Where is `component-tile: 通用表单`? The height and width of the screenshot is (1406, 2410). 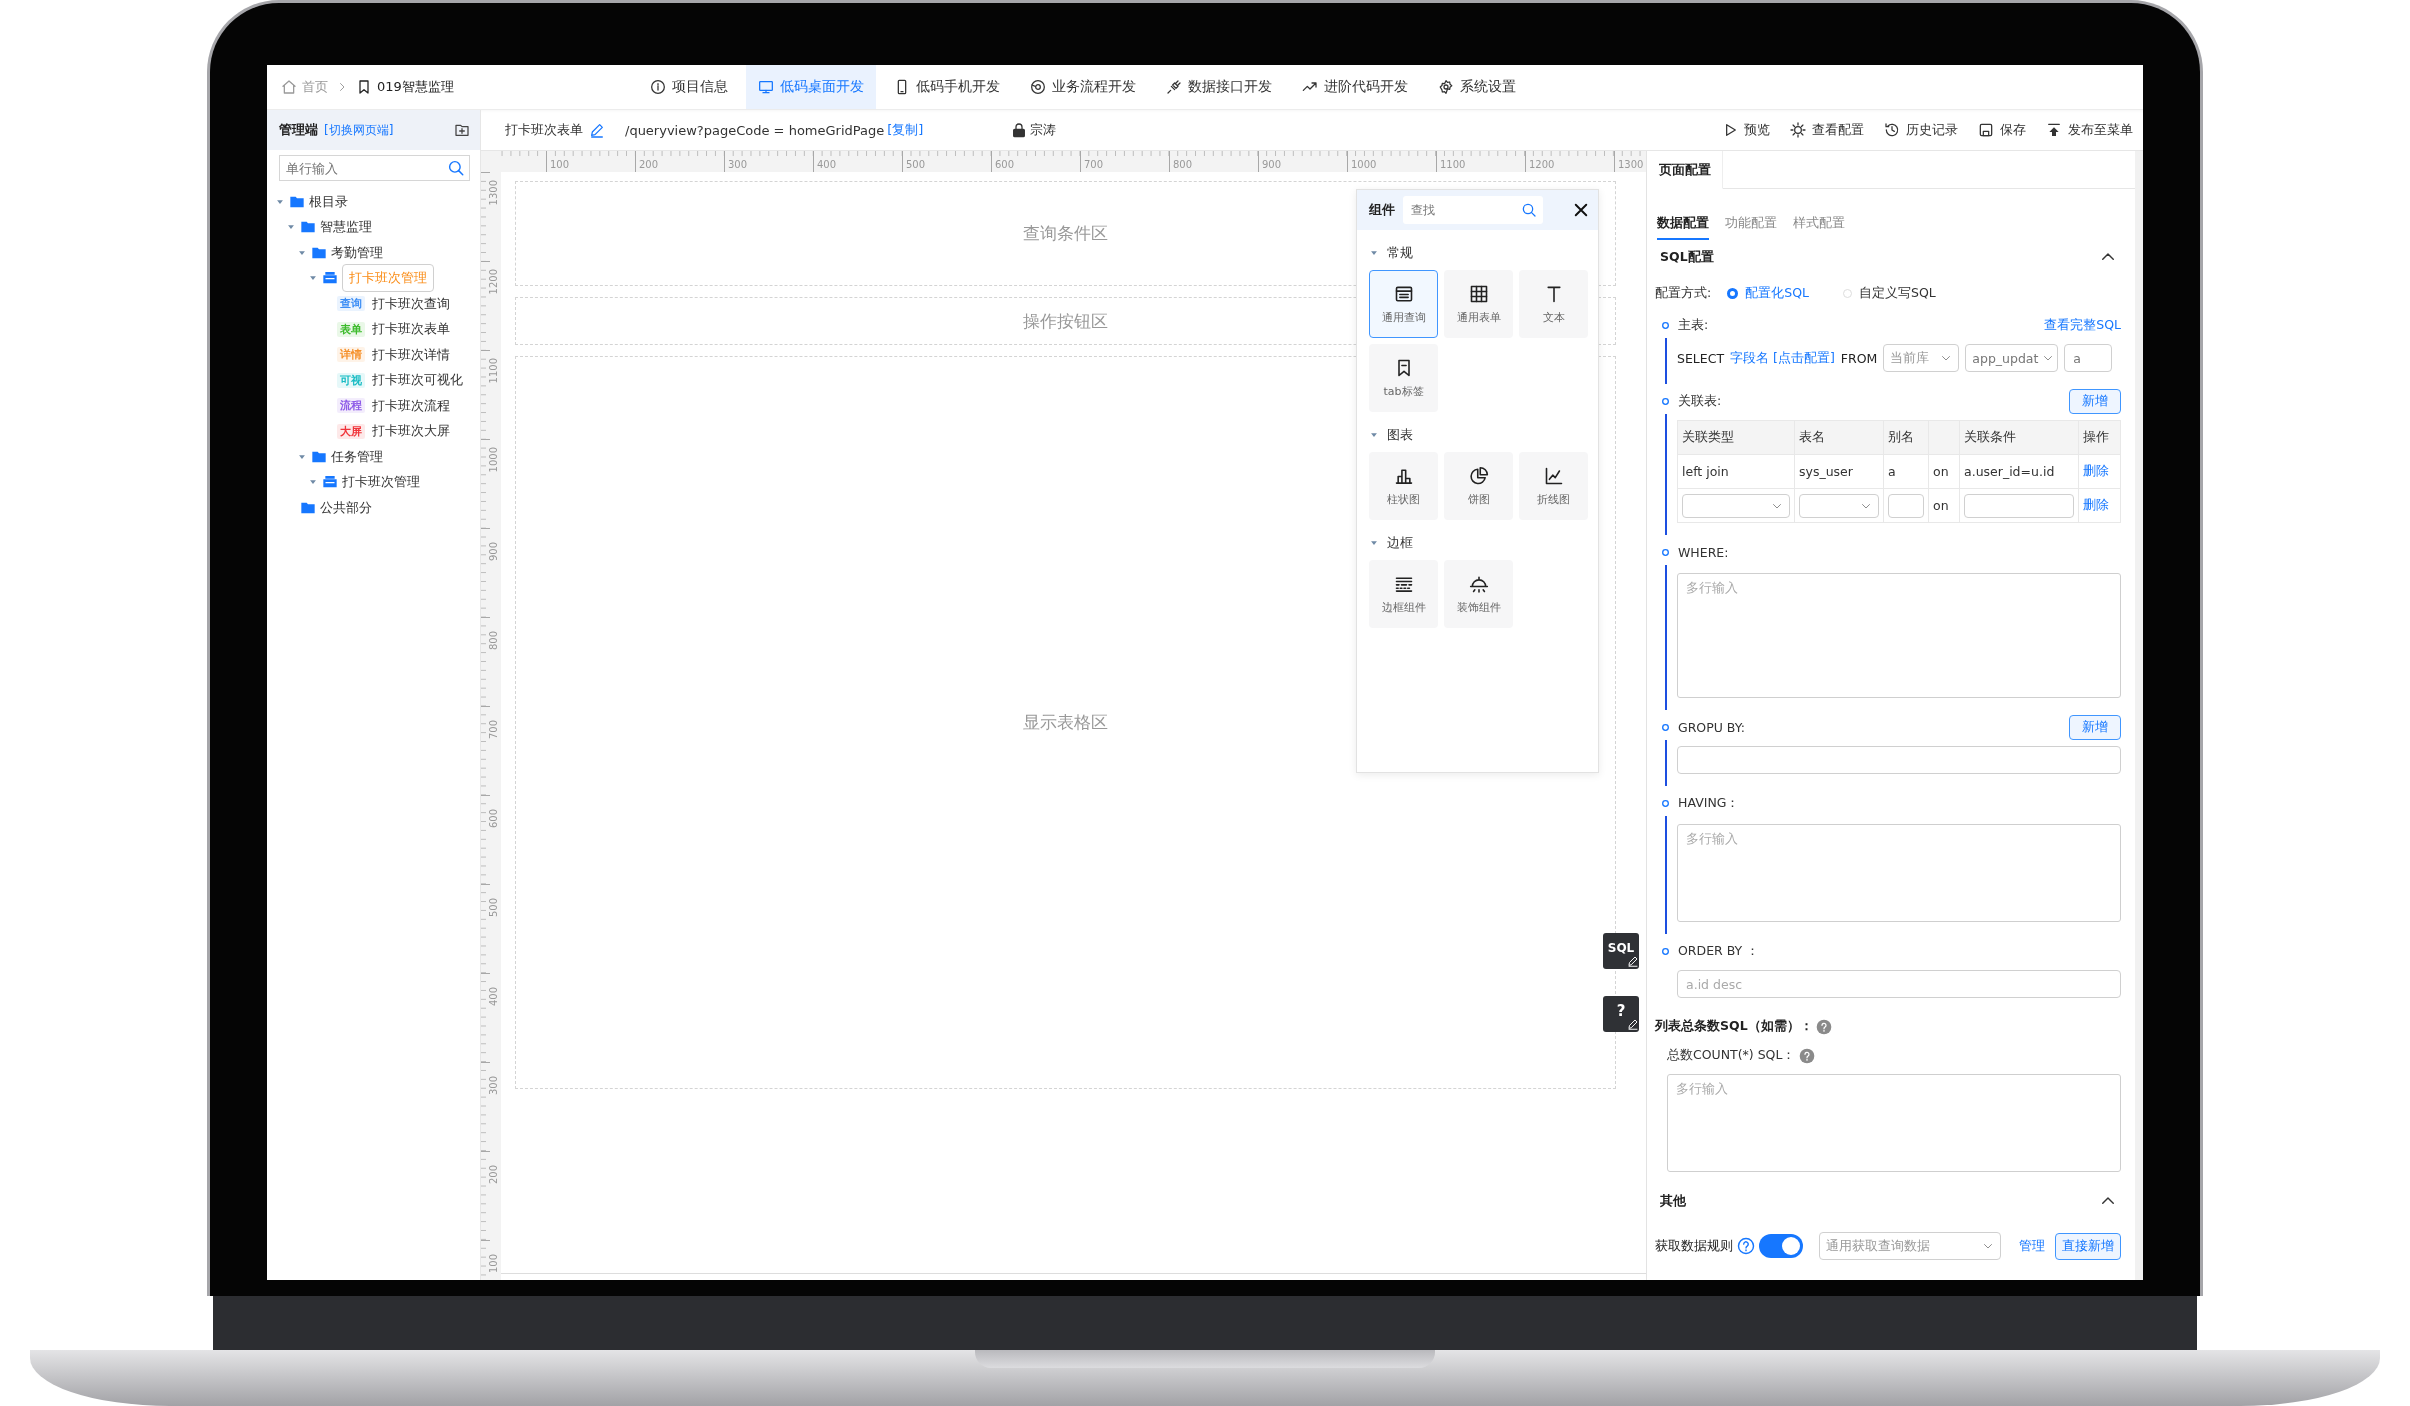 component-tile: 通用表单 is located at coordinates (1478, 304).